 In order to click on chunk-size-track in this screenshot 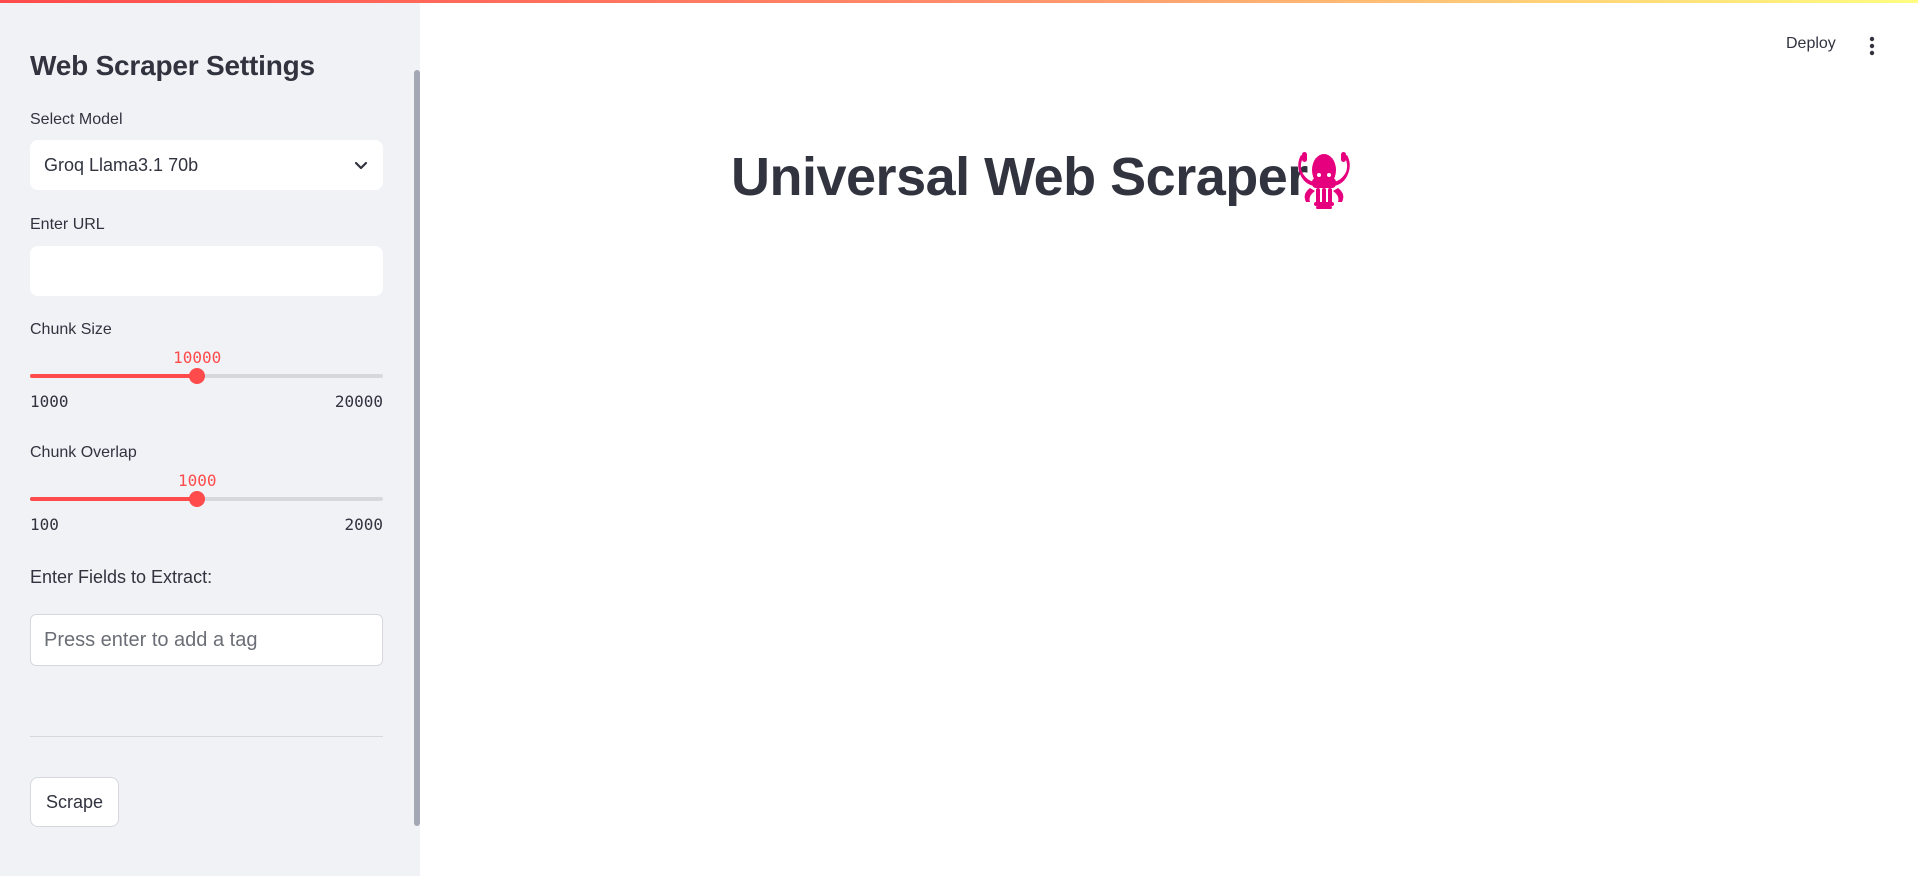, I will do `click(206, 376)`.